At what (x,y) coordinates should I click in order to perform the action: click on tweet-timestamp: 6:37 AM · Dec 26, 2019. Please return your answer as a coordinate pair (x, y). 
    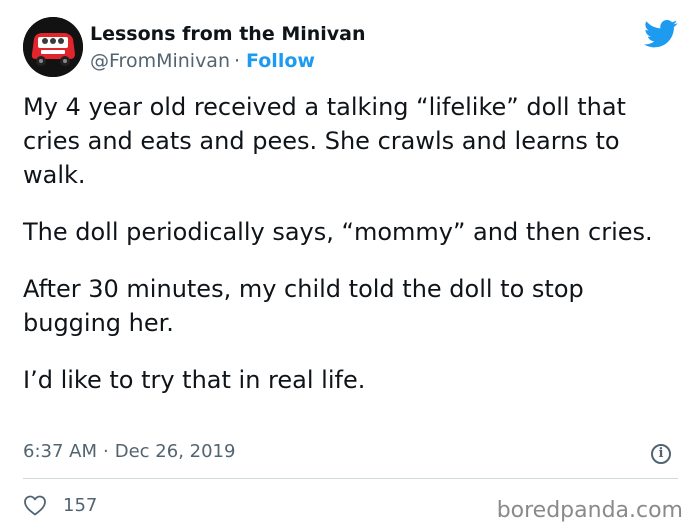
    Looking at the image, I should click on (129, 451).